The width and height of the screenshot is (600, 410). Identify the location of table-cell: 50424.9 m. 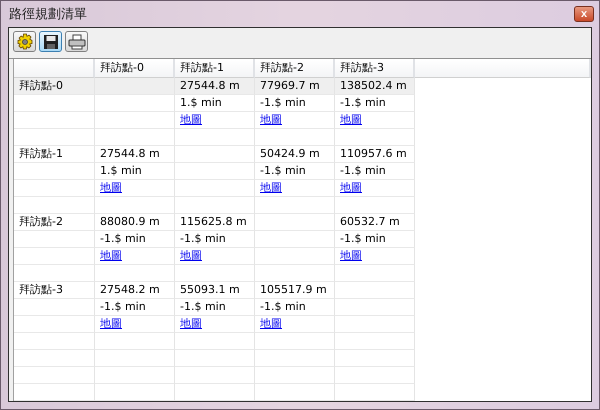
(295, 154).